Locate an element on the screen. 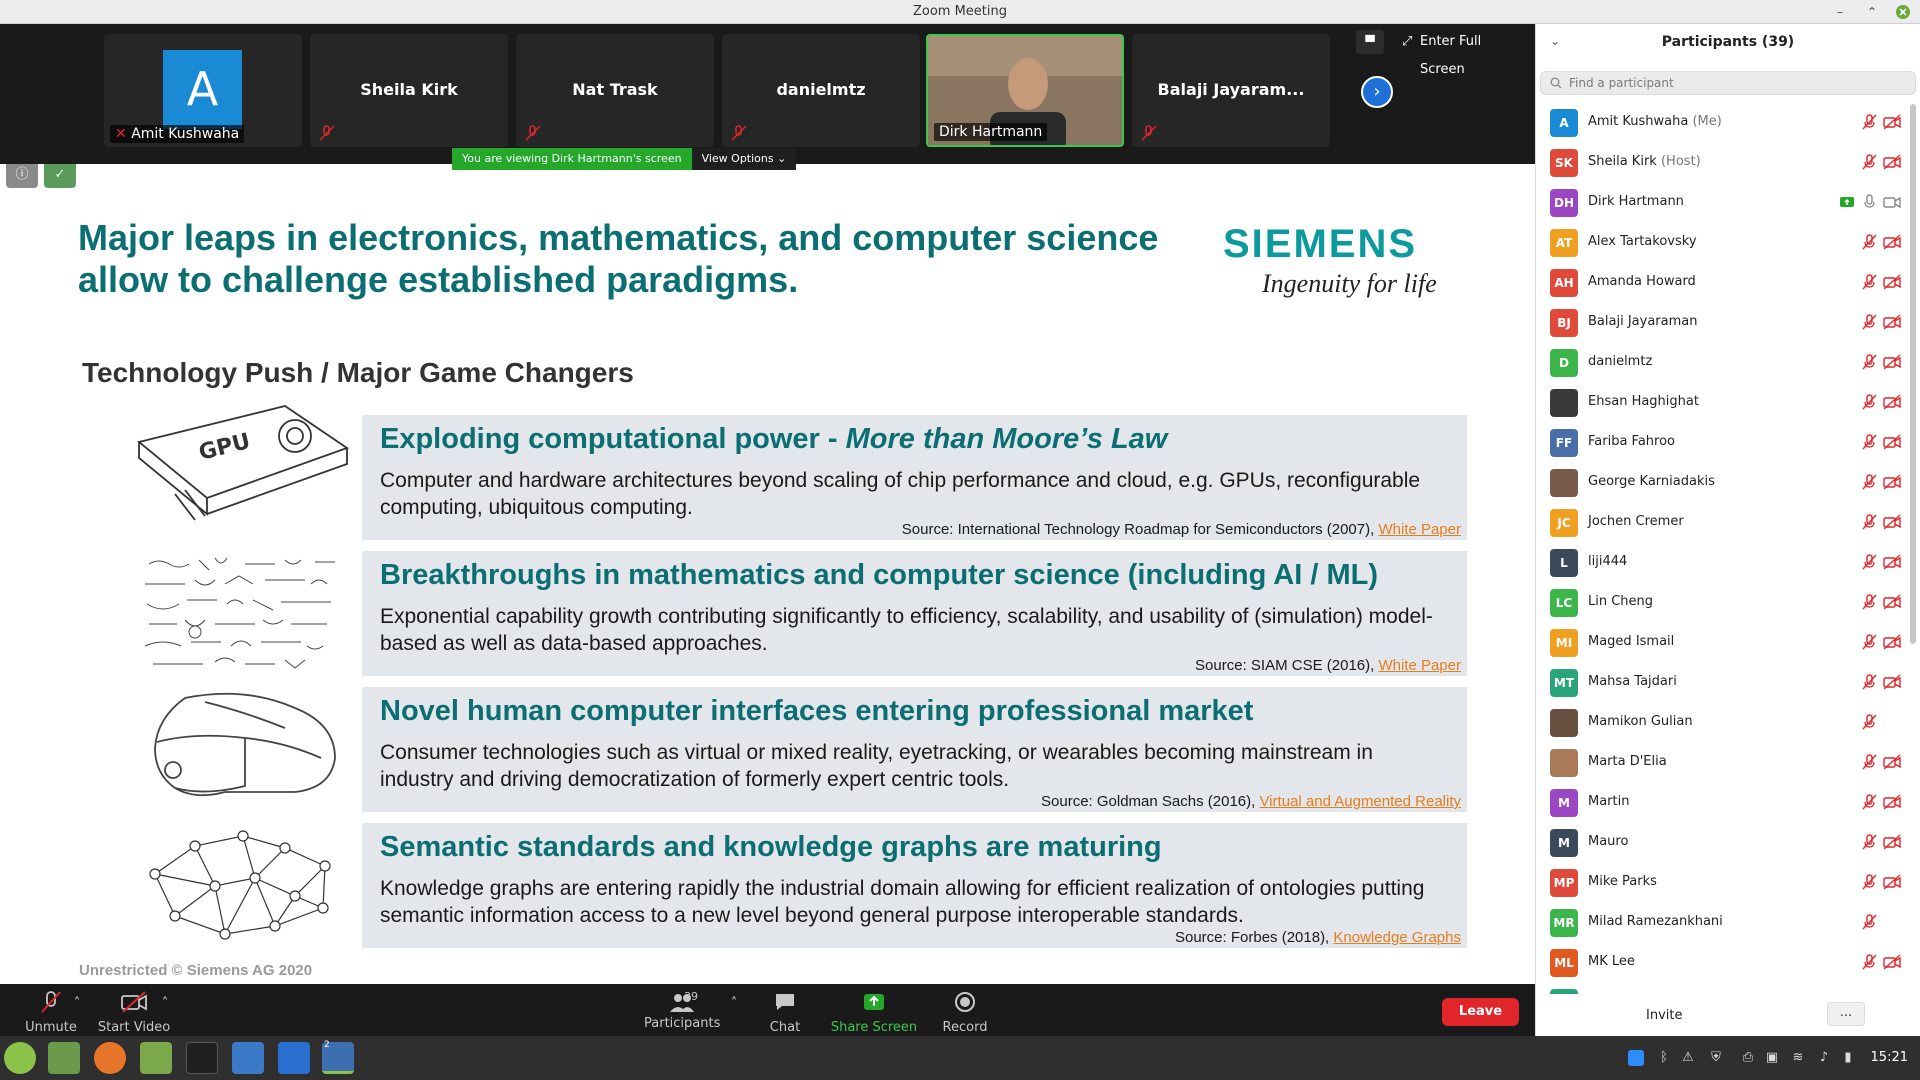  bluetooth-icon: ᛒ is located at coordinates (1664, 1058).